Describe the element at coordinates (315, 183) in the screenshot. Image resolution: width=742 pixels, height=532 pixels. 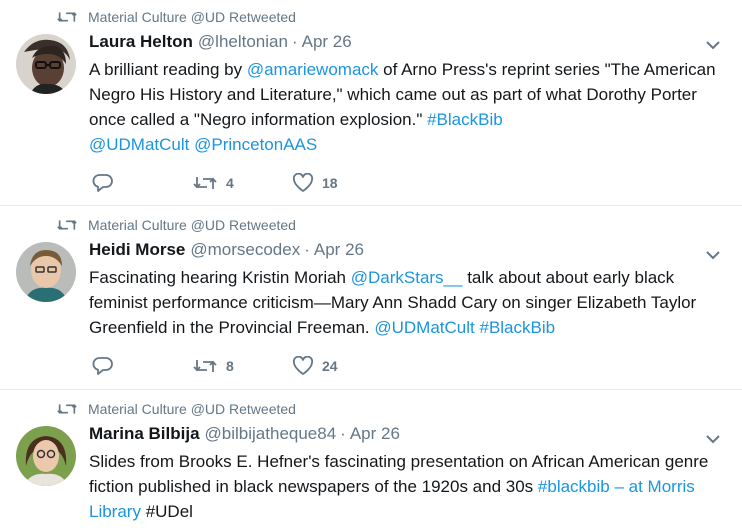
I see `like-button: 18` at that location.